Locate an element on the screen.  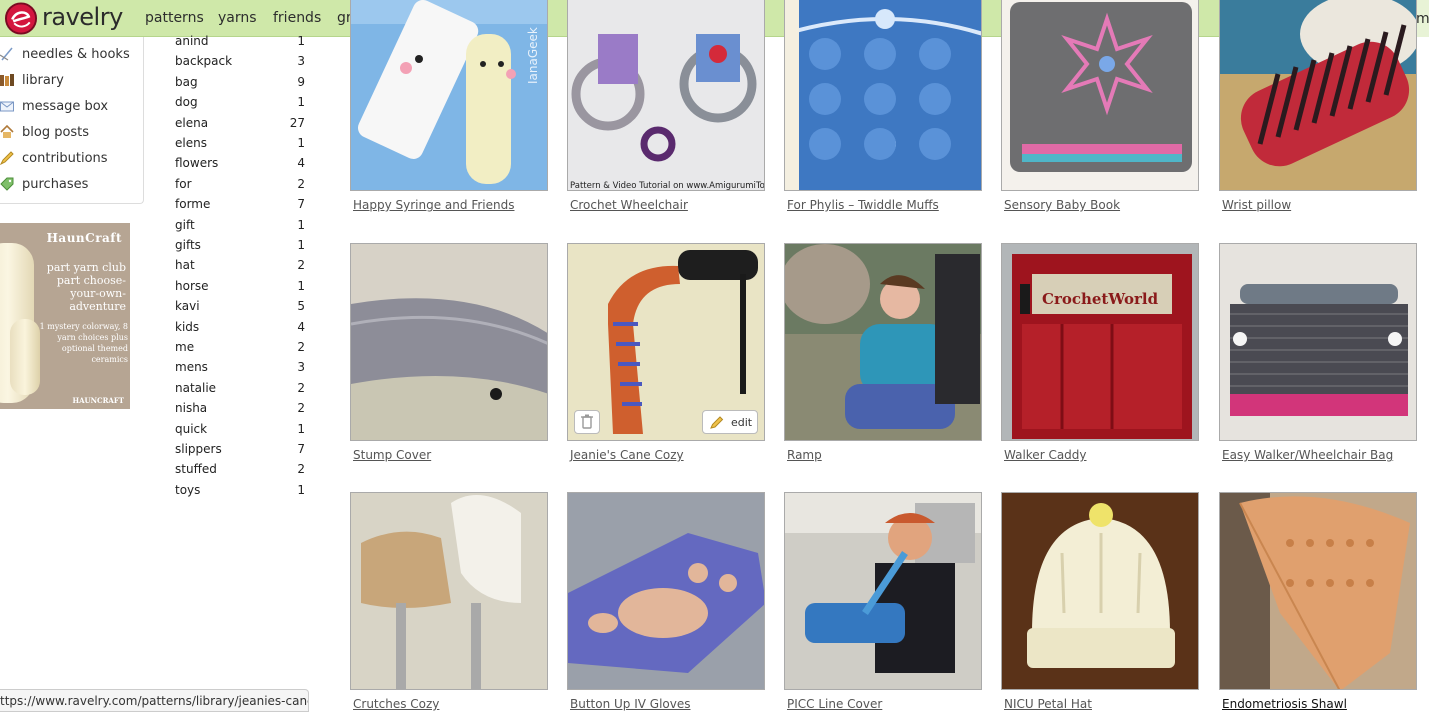
pattern-card: Crutches Cozy is located at coordinates (449, 602).